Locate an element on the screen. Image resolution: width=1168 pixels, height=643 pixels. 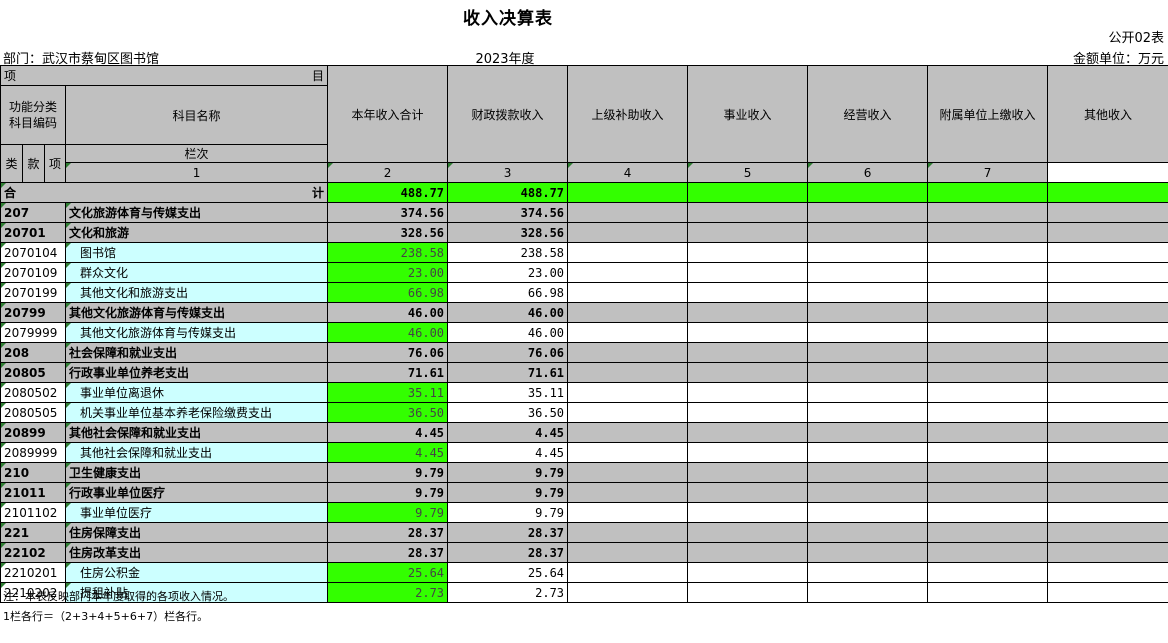
row-code: 2079999 is located at coordinates (33, 332).